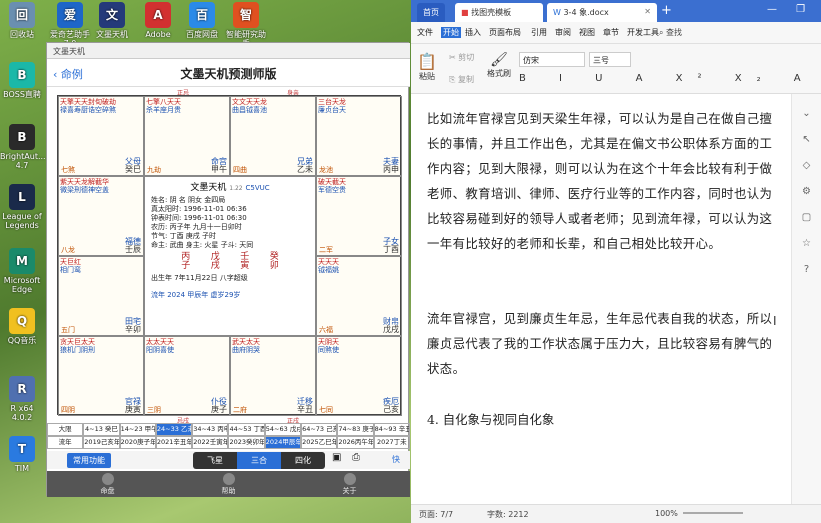 Image resolution: width=821 pixels, height=523 pixels. Describe the element at coordinates (107, 484) in the screenshot. I see `app-tab: 命盘` at that location.